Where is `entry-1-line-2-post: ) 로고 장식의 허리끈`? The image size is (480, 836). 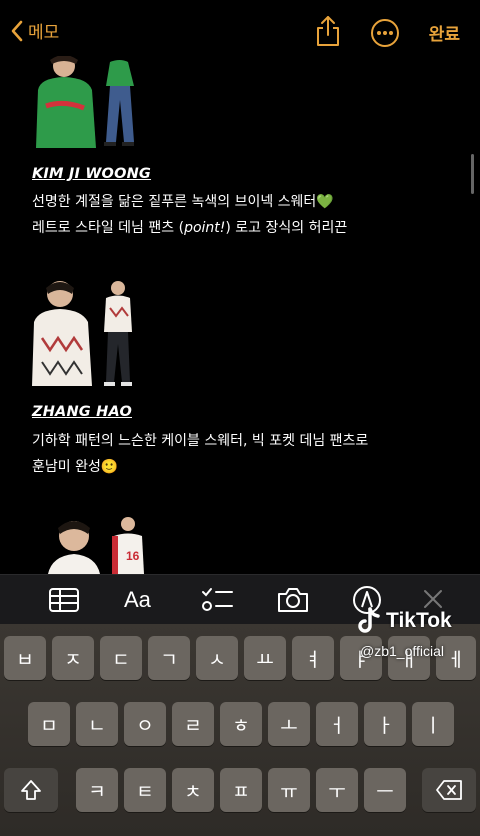
entry-1-line-2-post: ) 로고 장식의 허리끈 is located at coordinates (286, 228).